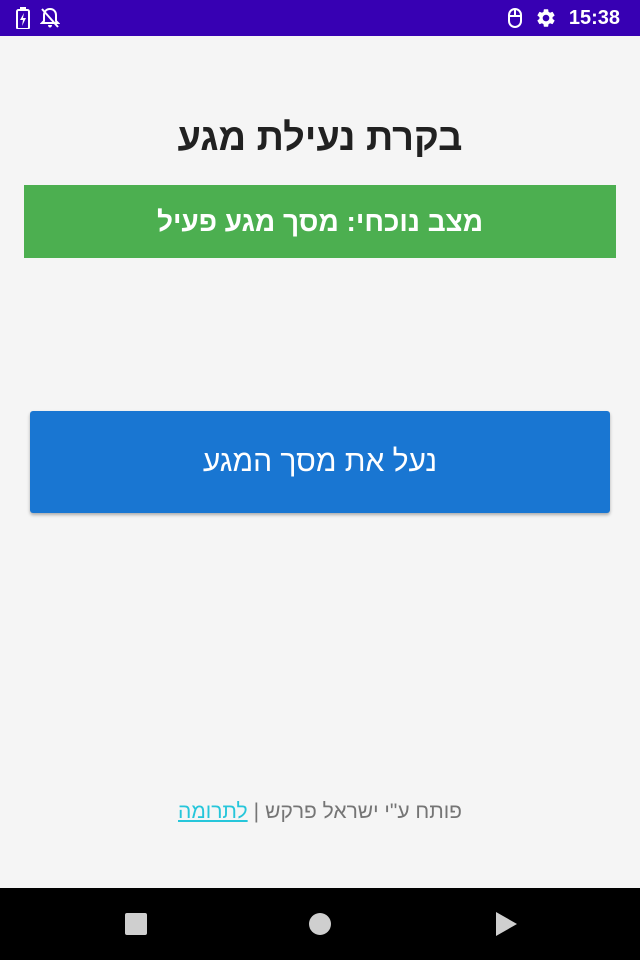 The width and height of the screenshot is (640, 960). I want to click on notifications-off-icon, so click(50, 18).